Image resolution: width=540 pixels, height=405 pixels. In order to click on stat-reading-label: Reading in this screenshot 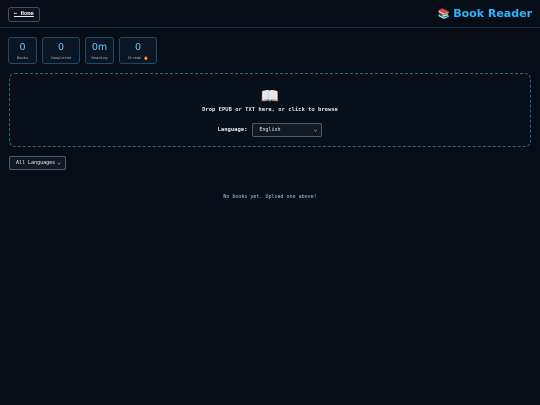, I will do `click(99, 57)`.